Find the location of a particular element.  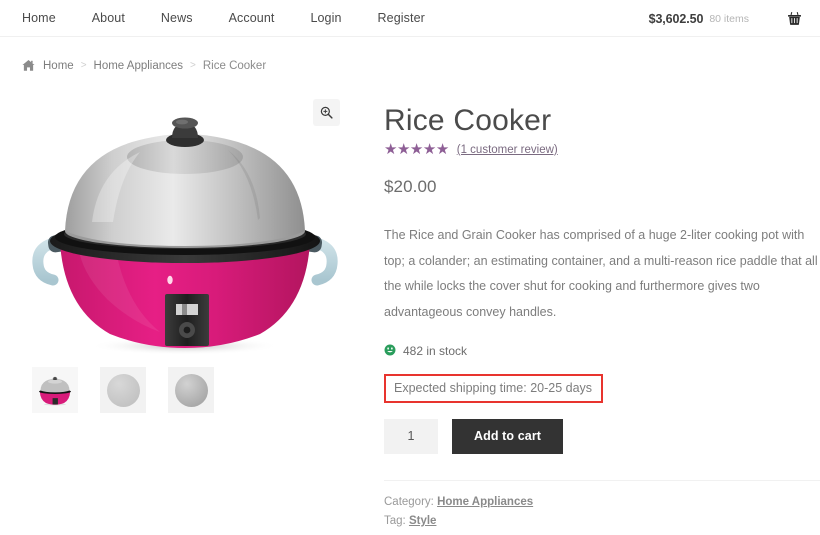

add-to-cart-row: Add to cart is located at coordinates (602, 436).